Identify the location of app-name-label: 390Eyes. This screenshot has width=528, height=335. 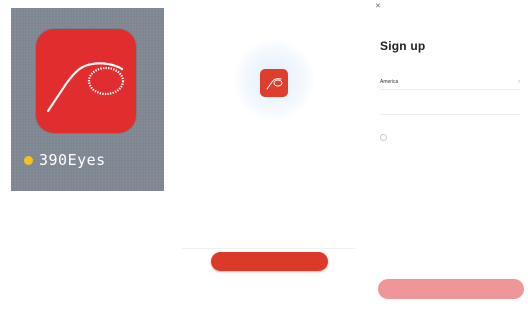
(72, 160).